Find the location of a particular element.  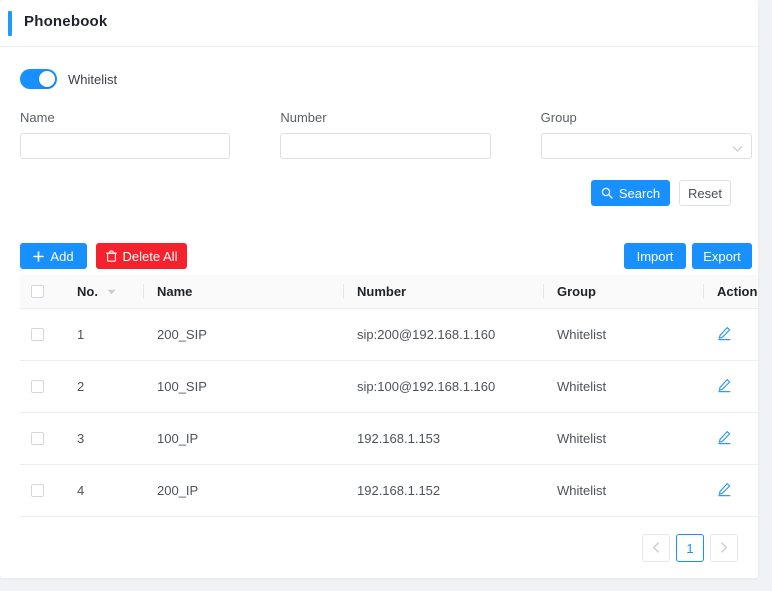

page-title: Phonebook is located at coordinates (66, 21).